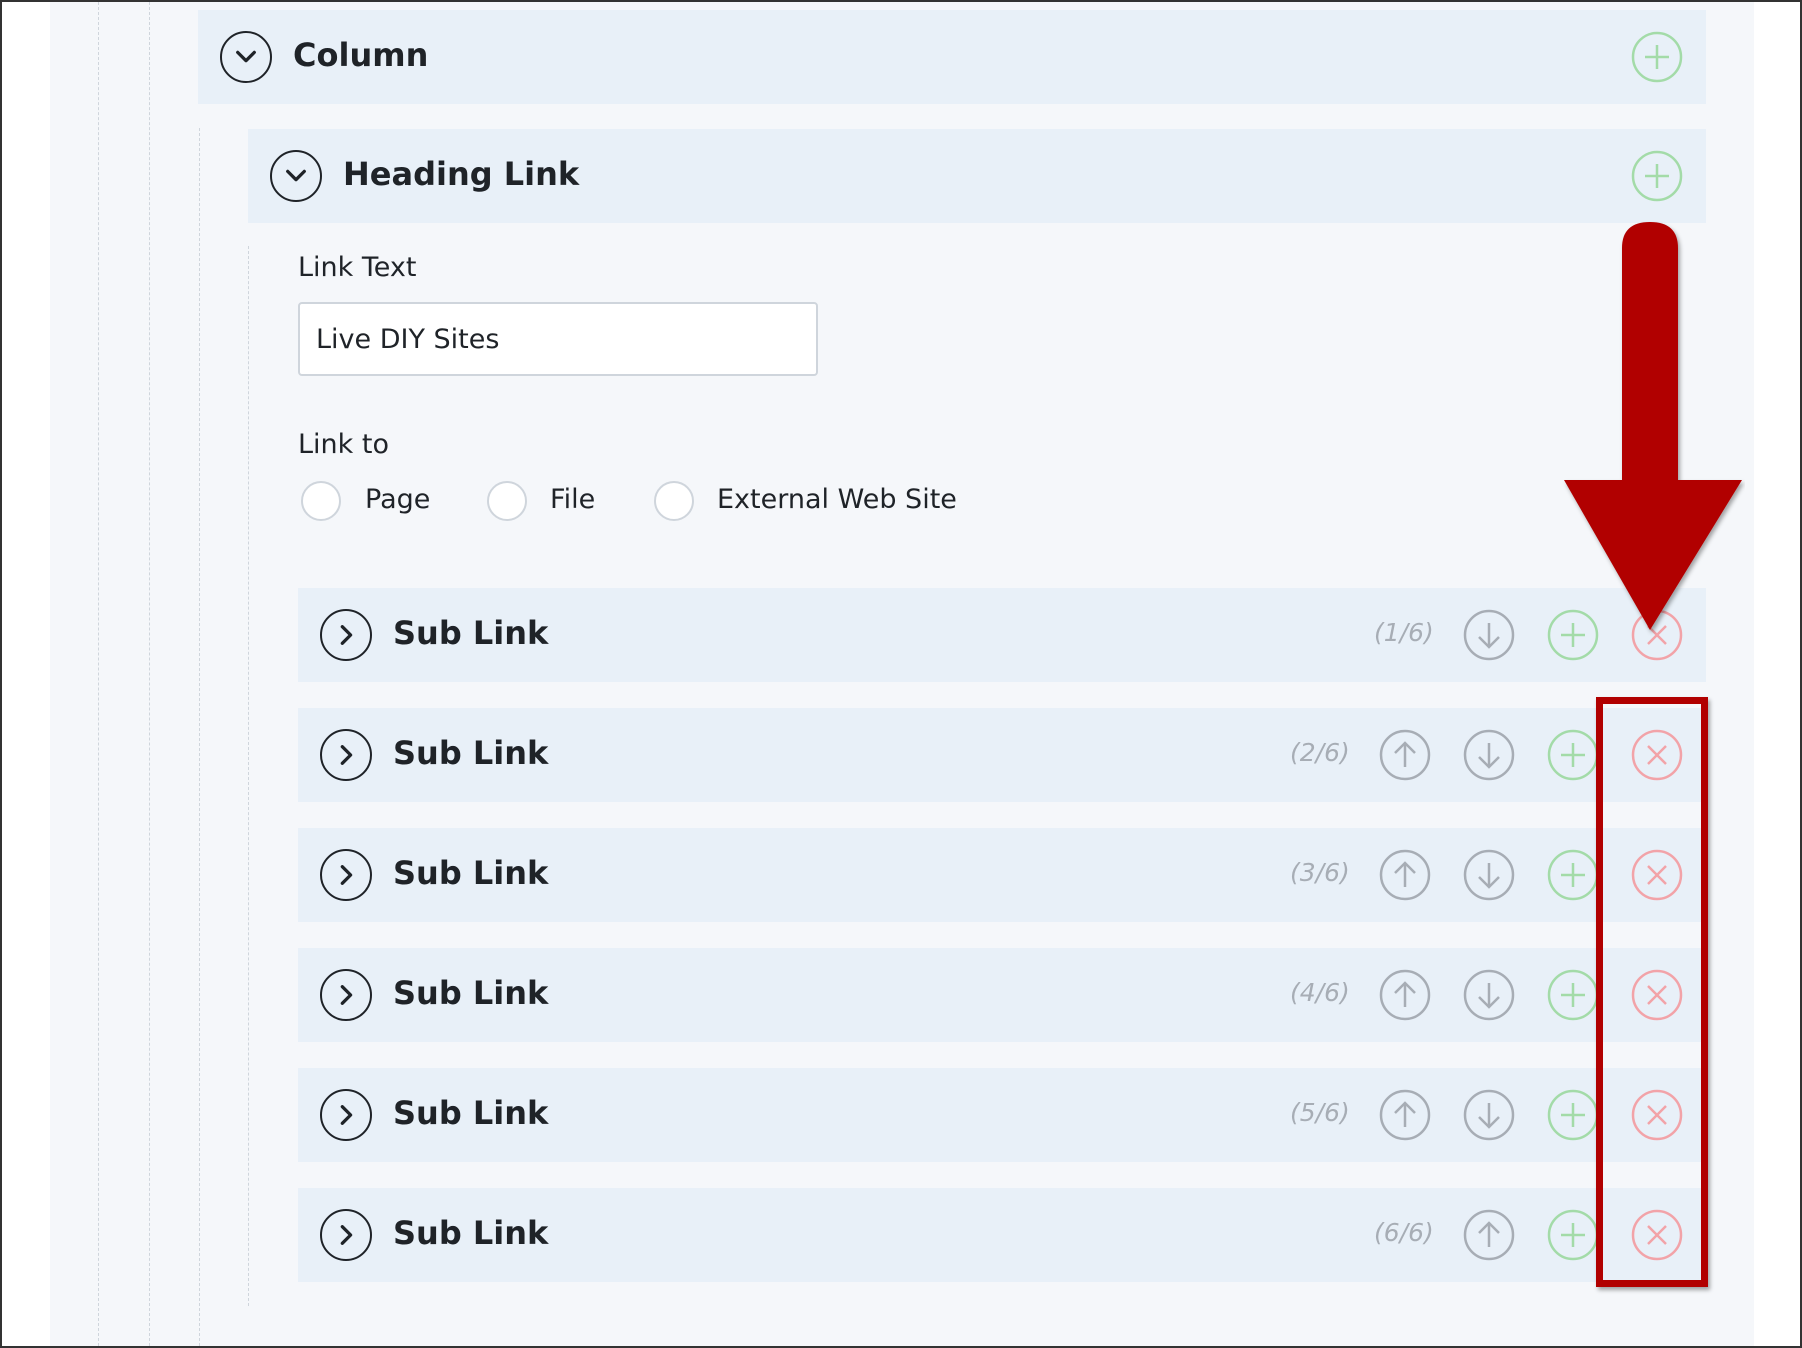 Image resolution: width=1802 pixels, height=1348 pixels. I want to click on column-add-button, so click(1657, 57).